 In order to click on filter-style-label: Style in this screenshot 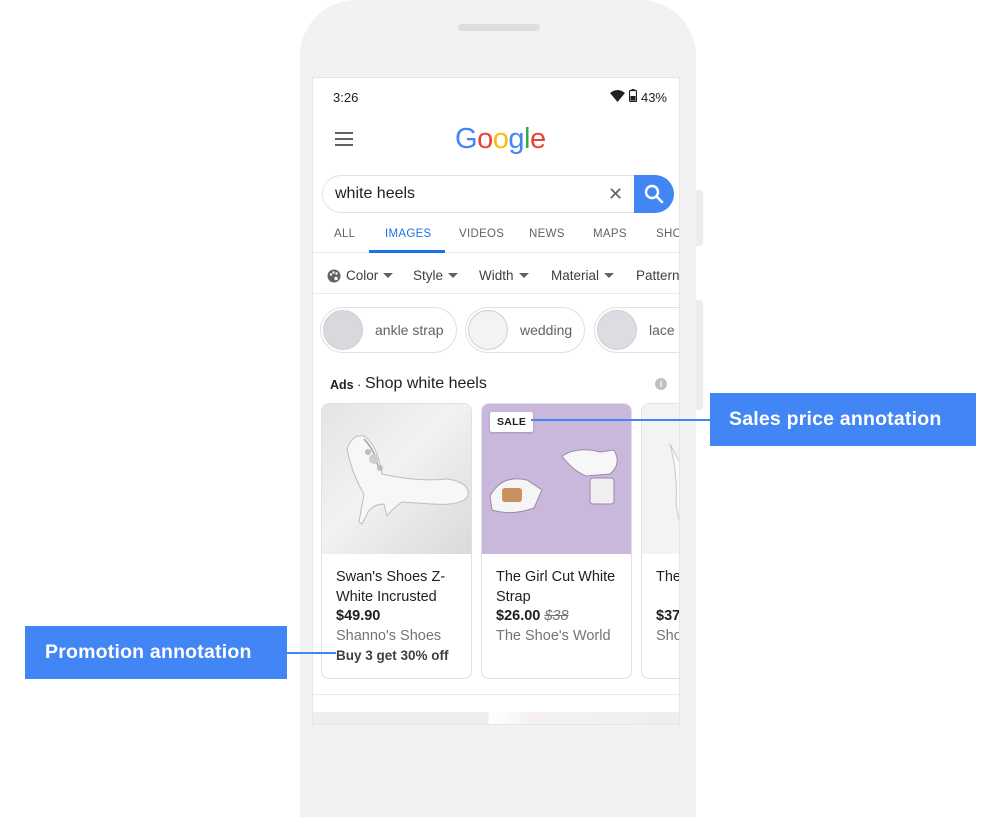, I will do `click(428, 275)`.